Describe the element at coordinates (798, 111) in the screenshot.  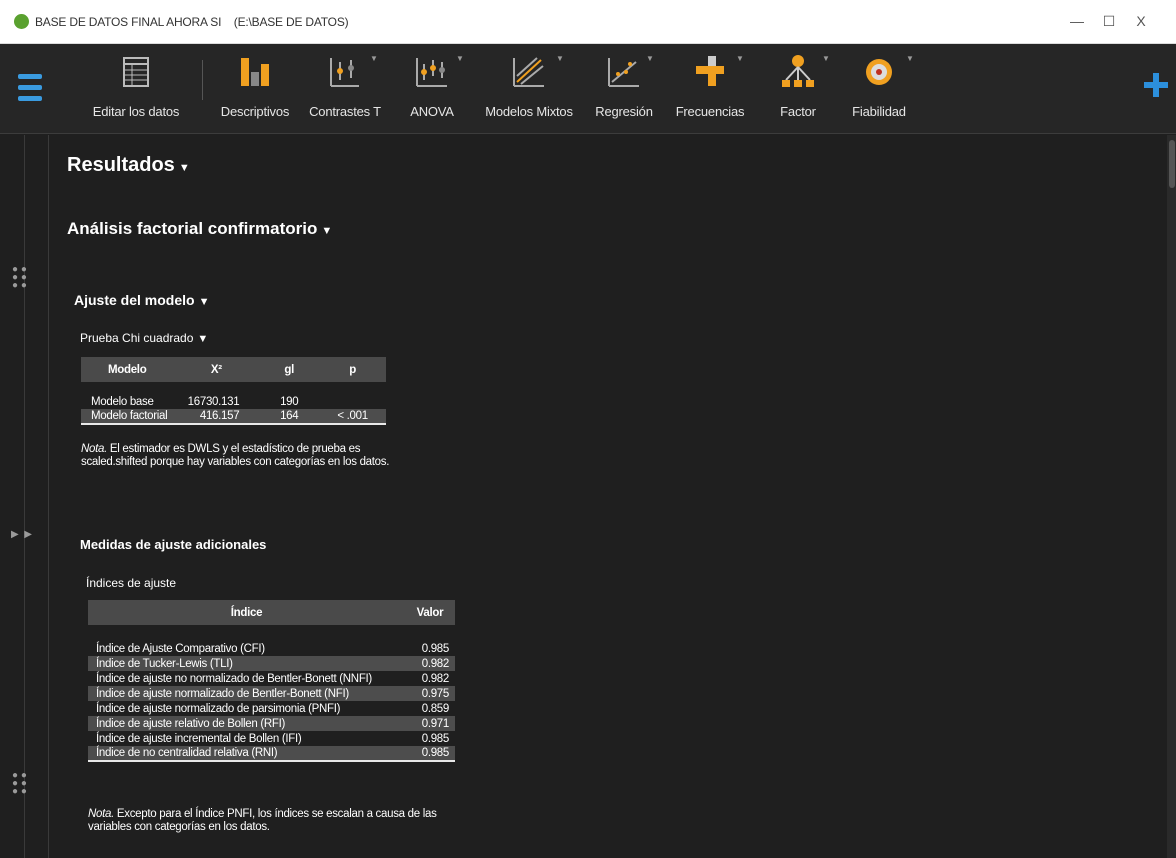
I see `toolbar-label: Factor` at that location.